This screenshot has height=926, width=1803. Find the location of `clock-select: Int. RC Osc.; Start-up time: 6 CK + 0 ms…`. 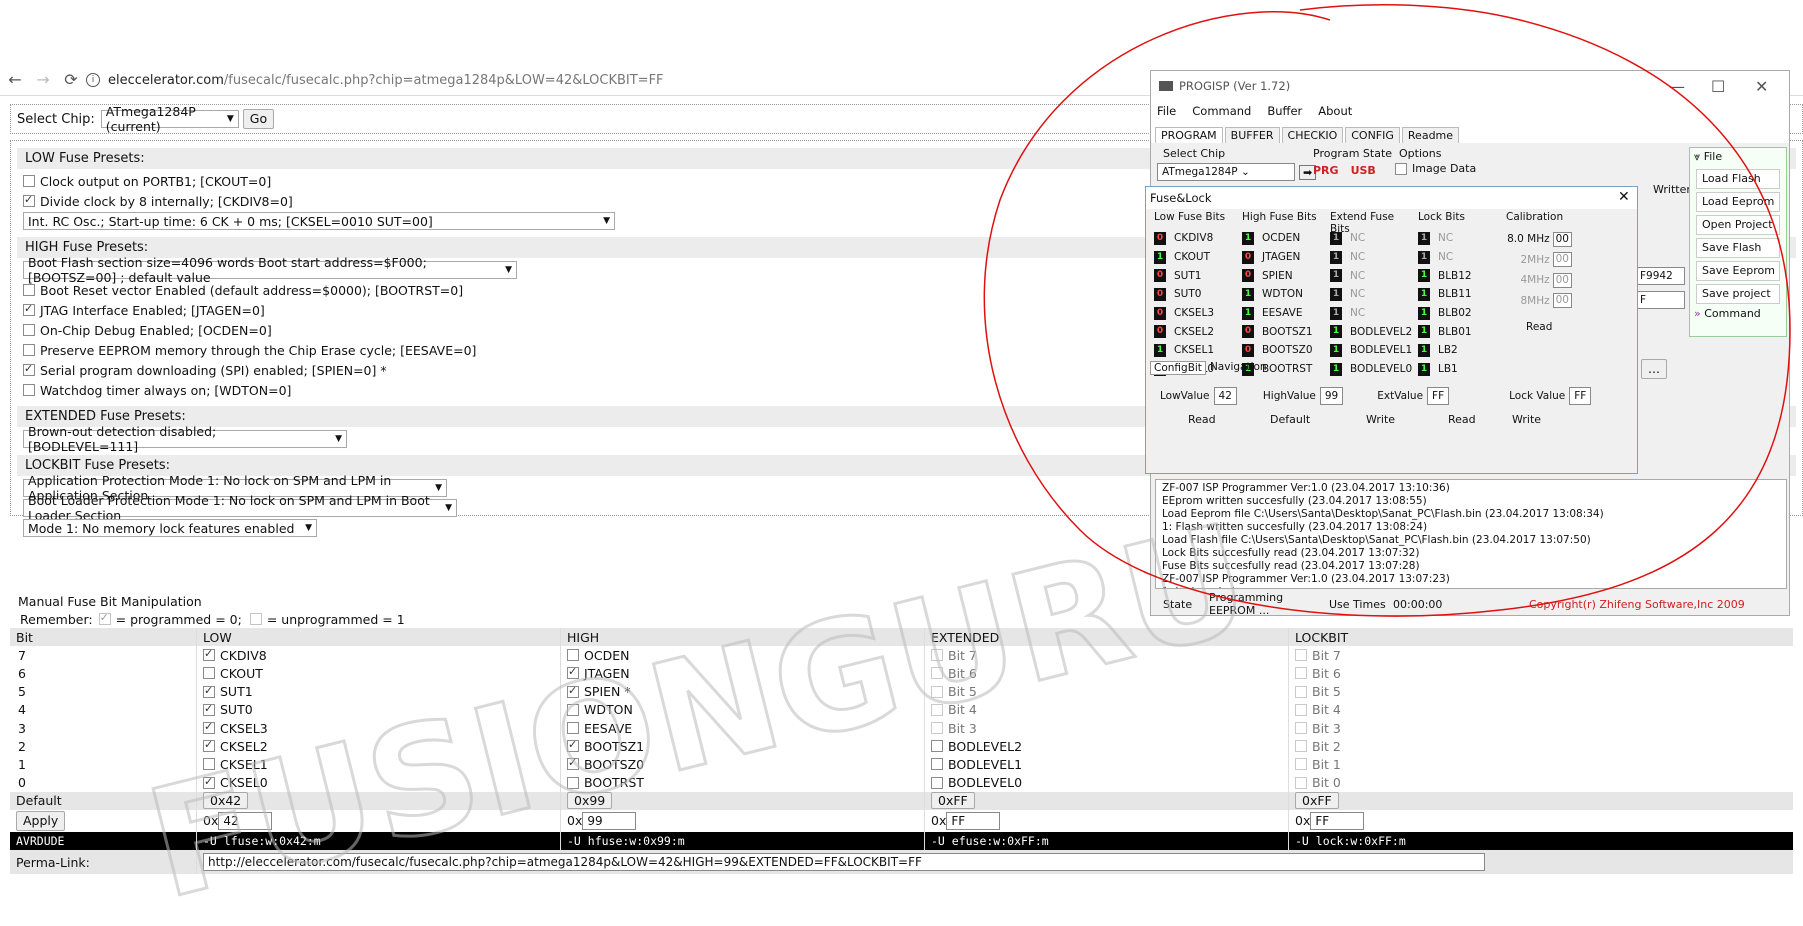

clock-select: Int. RC Osc.; Start-up time: 6 CK + 0 ms… is located at coordinates (319, 221).